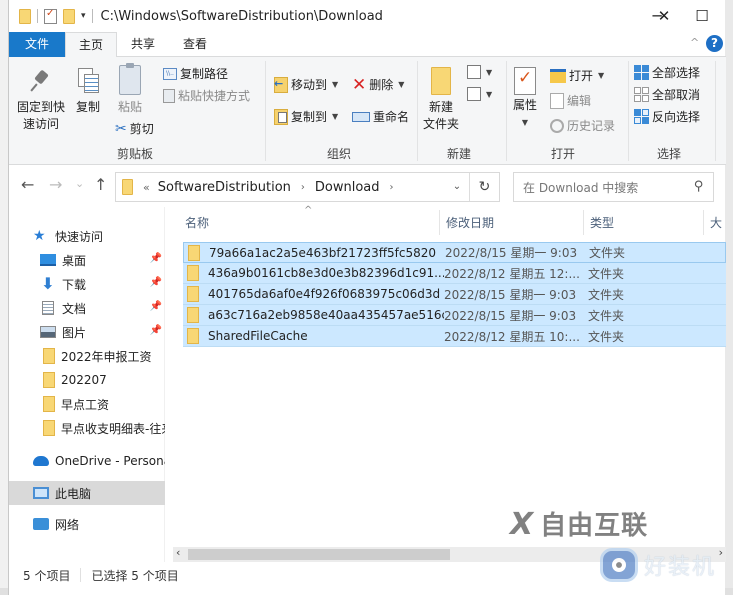  I want to click on tab-home: 主页, so click(91, 45).